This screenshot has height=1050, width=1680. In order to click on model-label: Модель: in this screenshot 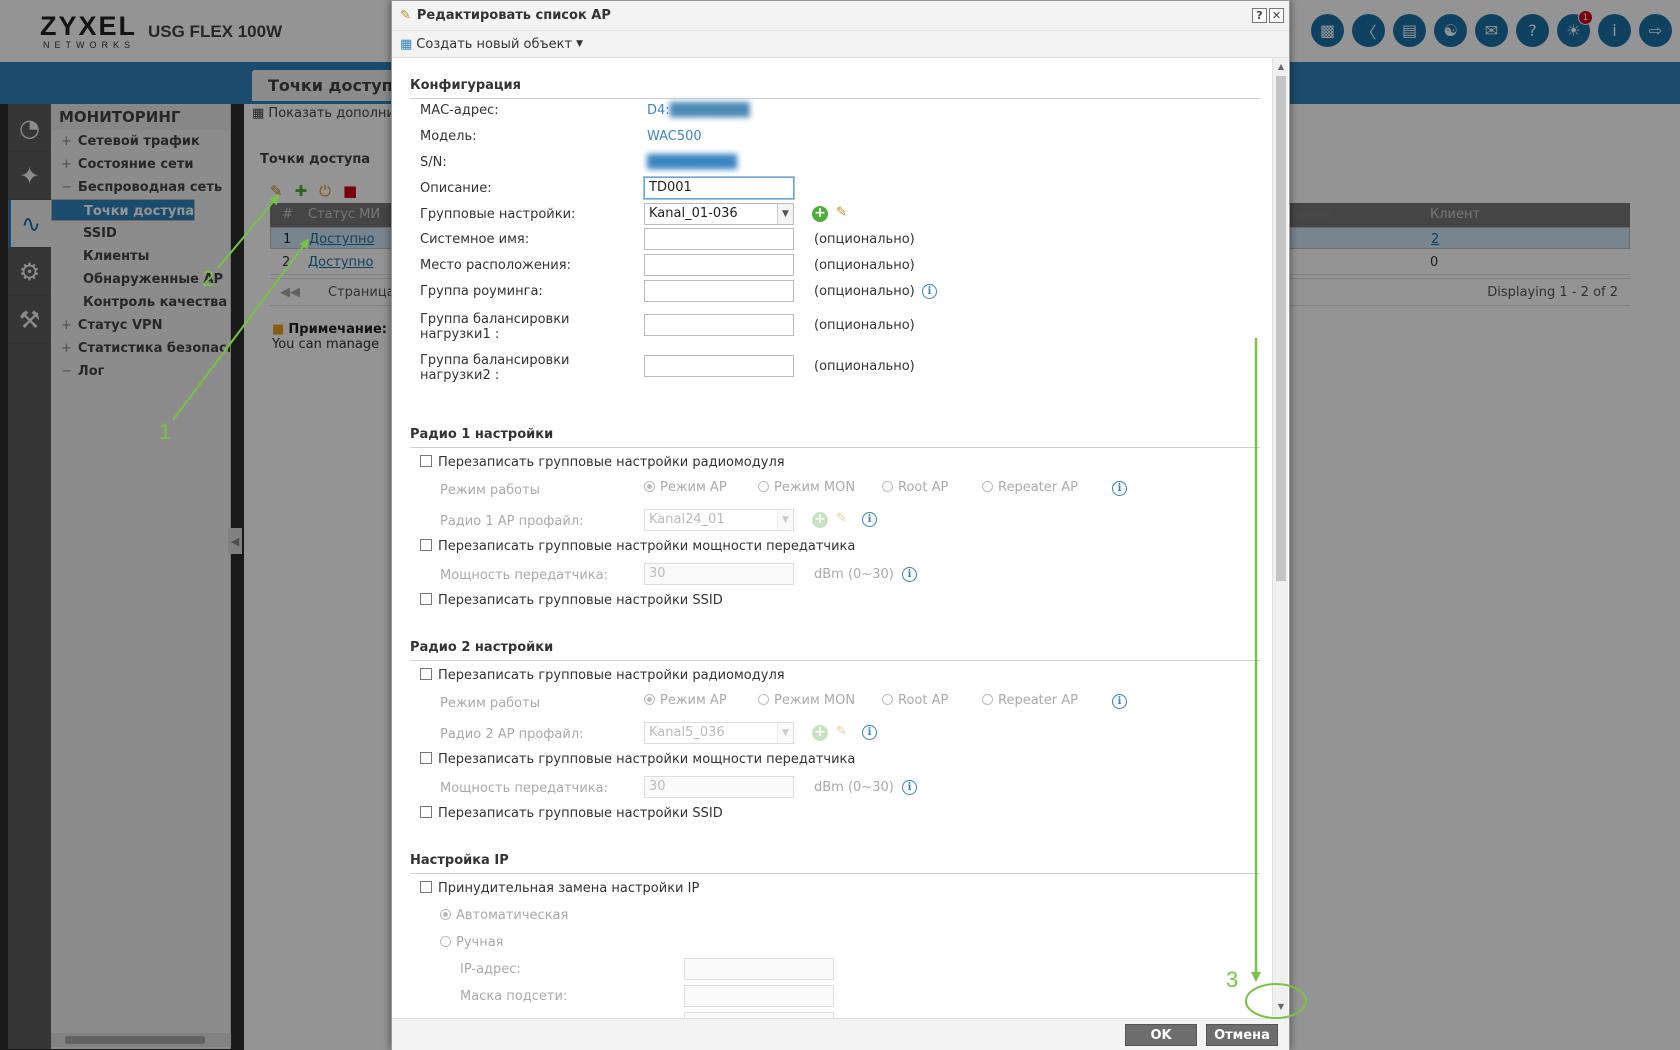, I will do `click(448, 136)`.